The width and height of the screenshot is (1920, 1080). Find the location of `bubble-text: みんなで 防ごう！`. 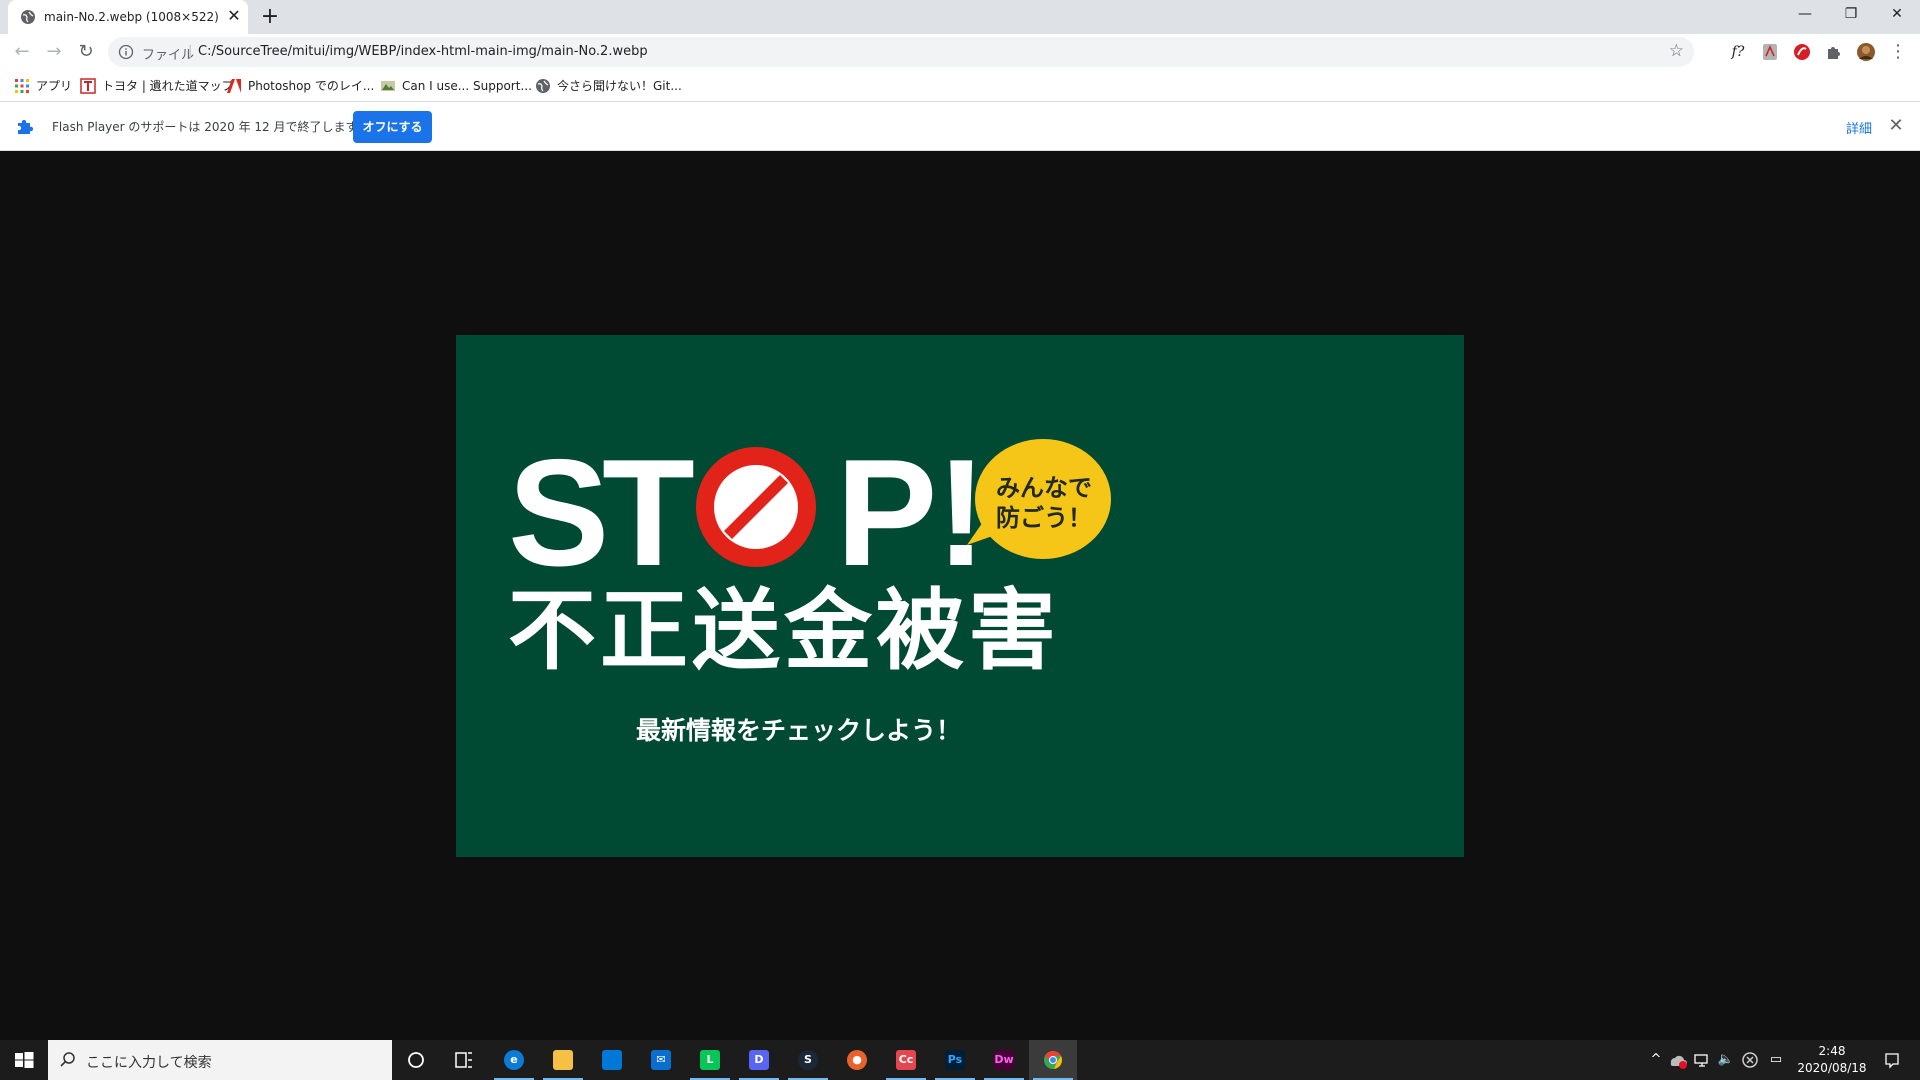

bubble-text: みんなで 防ごう！ is located at coordinates (1044, 503).